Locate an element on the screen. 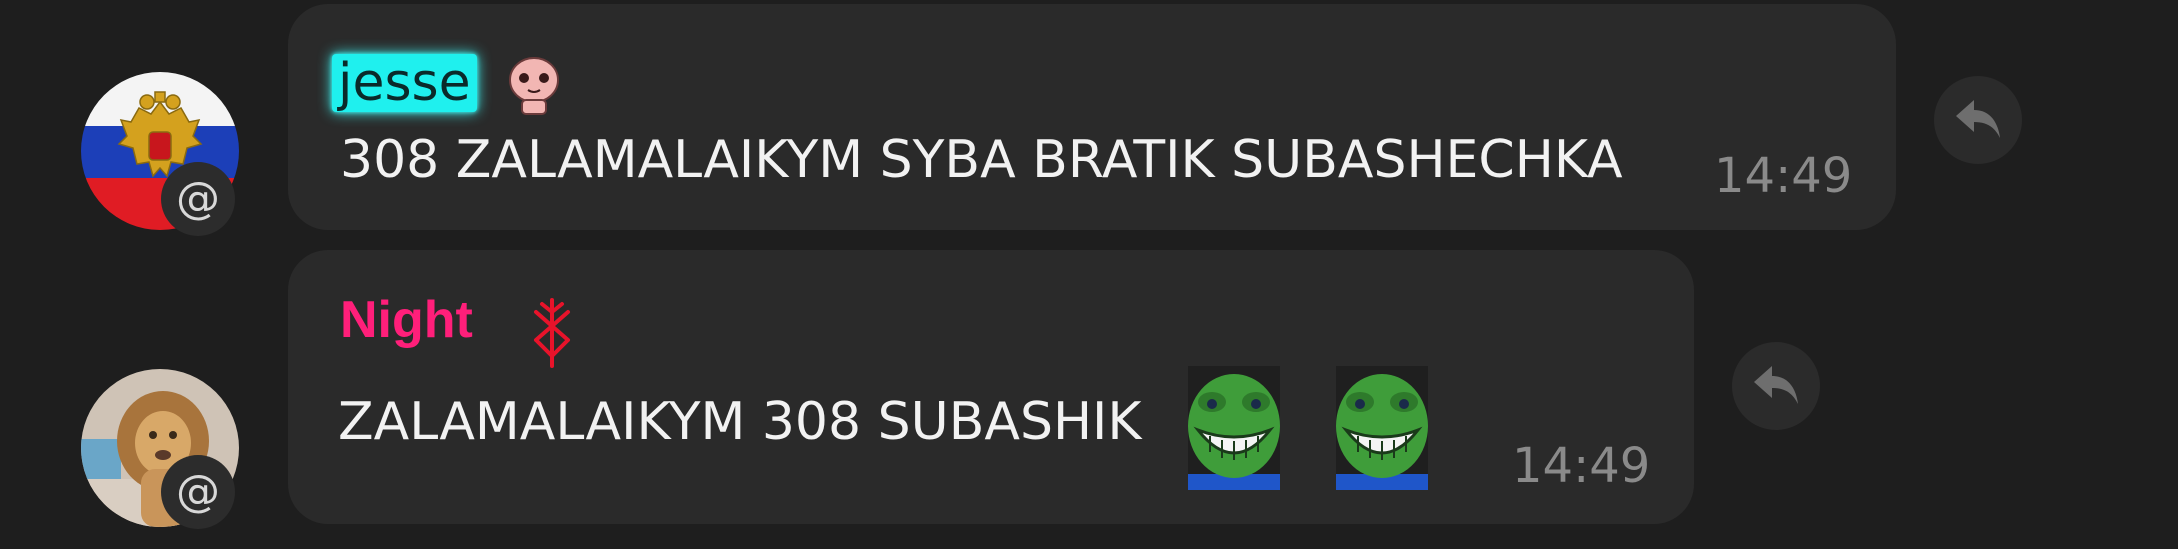 The image size is (2178, 549). brand-of-sacrifice-icon is located at coordinates (552, 333).